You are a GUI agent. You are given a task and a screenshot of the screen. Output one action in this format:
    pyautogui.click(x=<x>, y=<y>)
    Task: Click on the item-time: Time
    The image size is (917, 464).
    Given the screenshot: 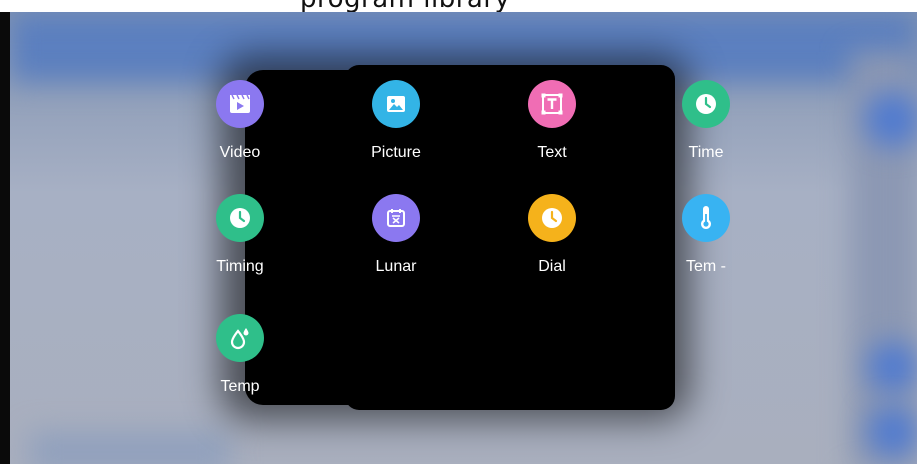 What is the action you would take?
    pyautogui.click(x=706, y=135)
    